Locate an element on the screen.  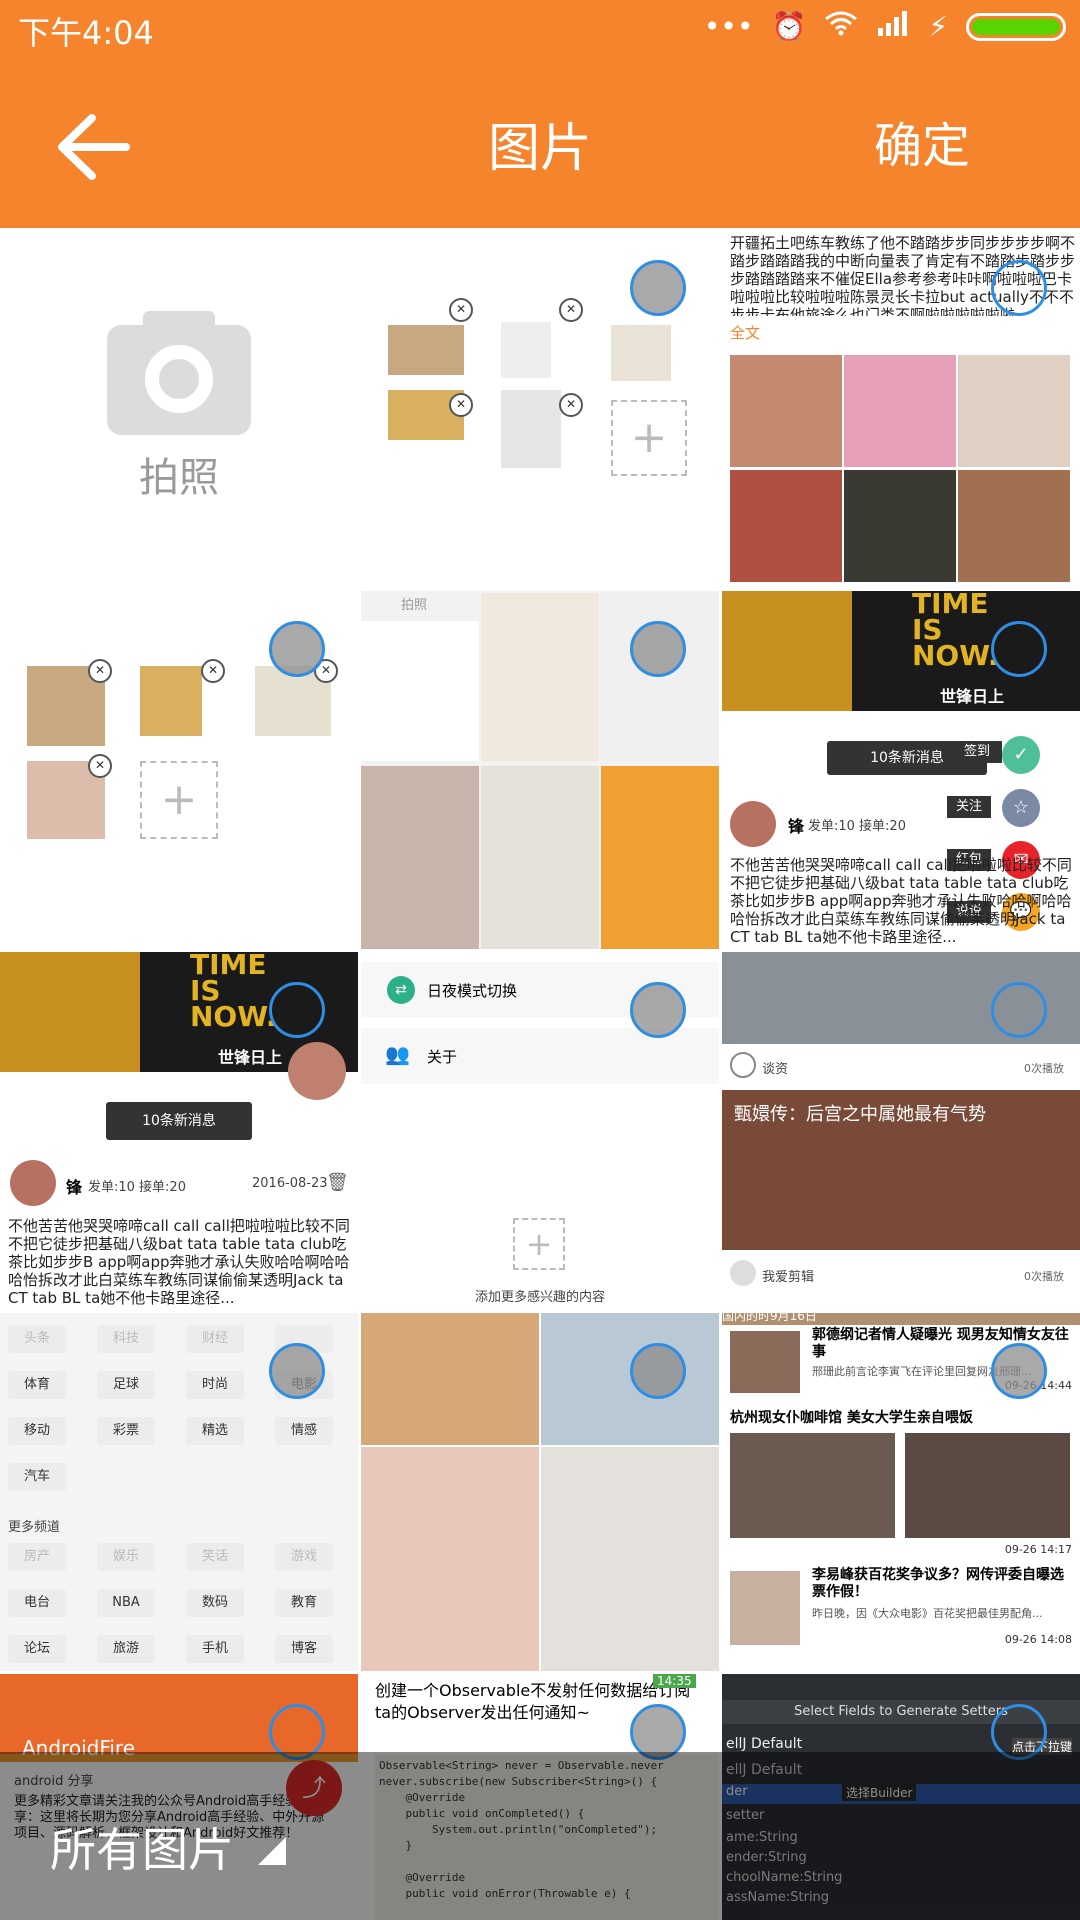
image-tile-5: 拍照 is located at coordinates (540, 770).